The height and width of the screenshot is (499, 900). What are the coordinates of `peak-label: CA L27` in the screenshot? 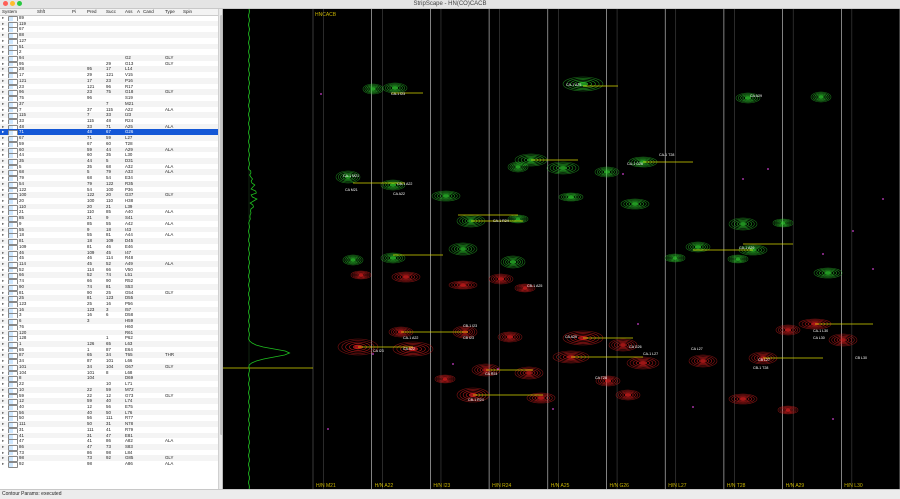 It's located at (697, 349).